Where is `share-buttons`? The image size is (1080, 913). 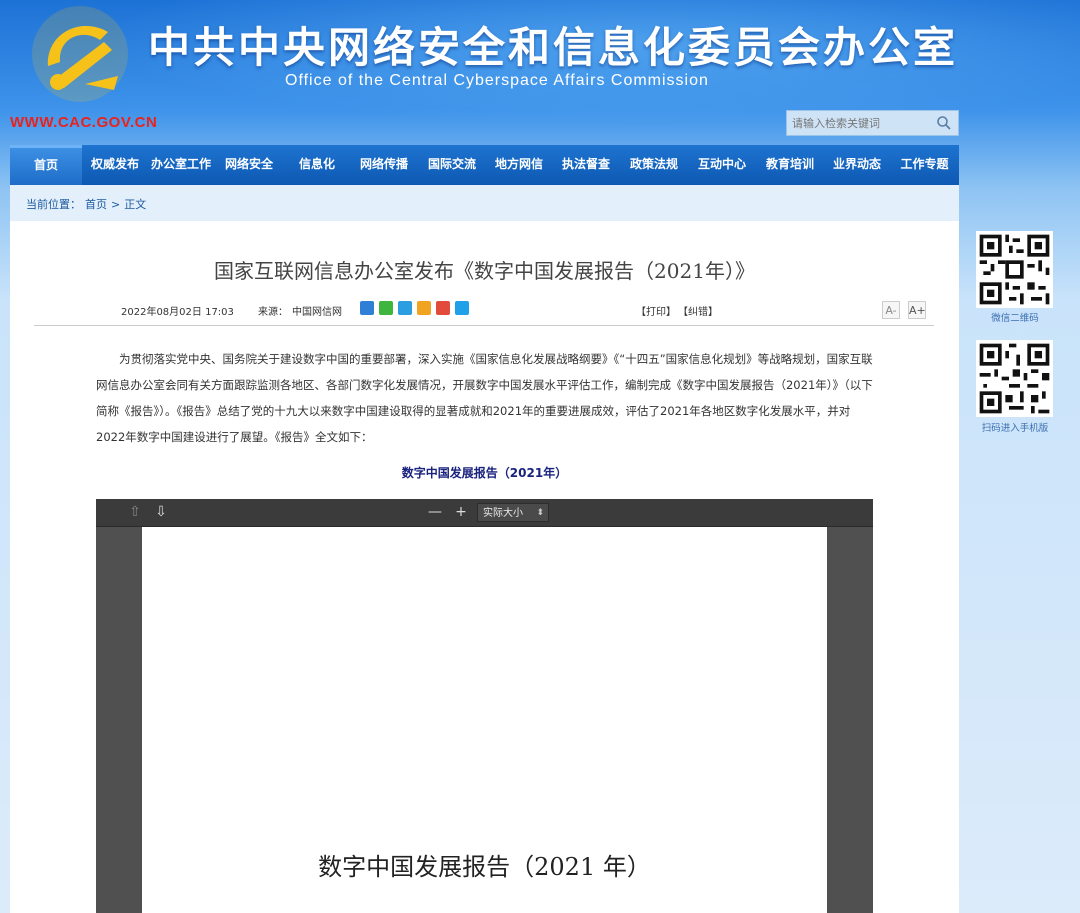 share-buttons is located at coordinates (417, 309).